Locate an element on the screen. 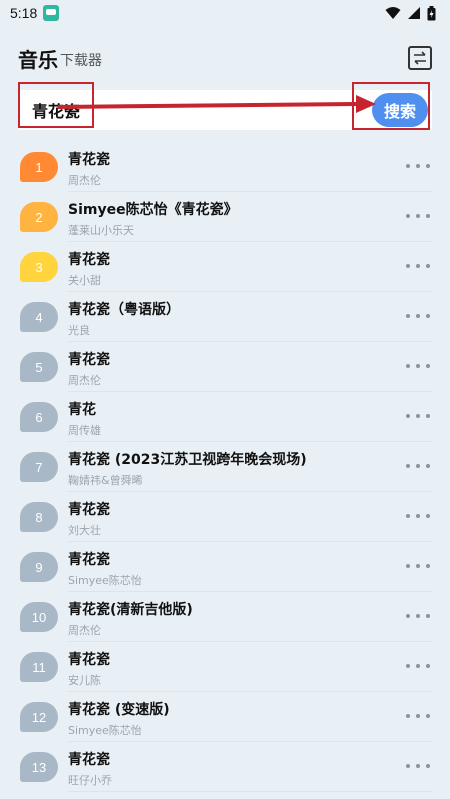 This screenshot has height=799, width=450. song-row: 1 青花瓷周杰伦 is located at coordinates (225, 167).